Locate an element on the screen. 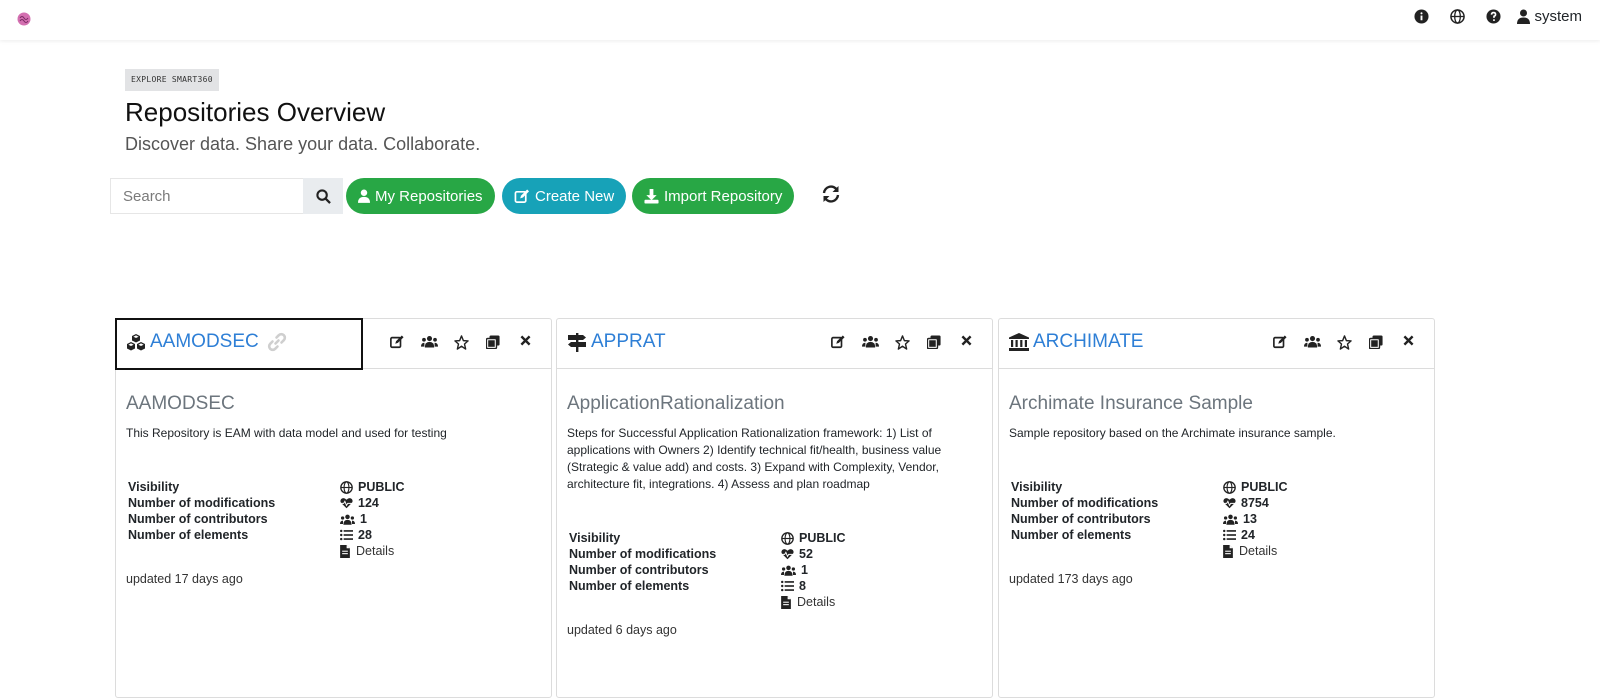 This screenshot has width=1600, height=699. explore-badge: EXPLORE SMART360 is located at coordinates (172, 80).